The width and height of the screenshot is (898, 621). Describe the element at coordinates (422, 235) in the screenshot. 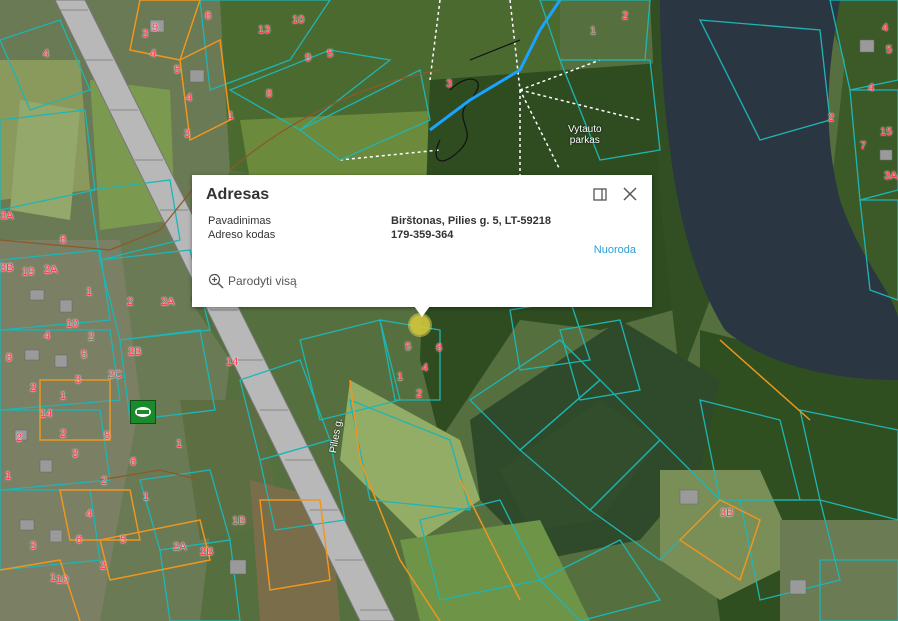

I see `attribute-value: 179-359-364` at that location.